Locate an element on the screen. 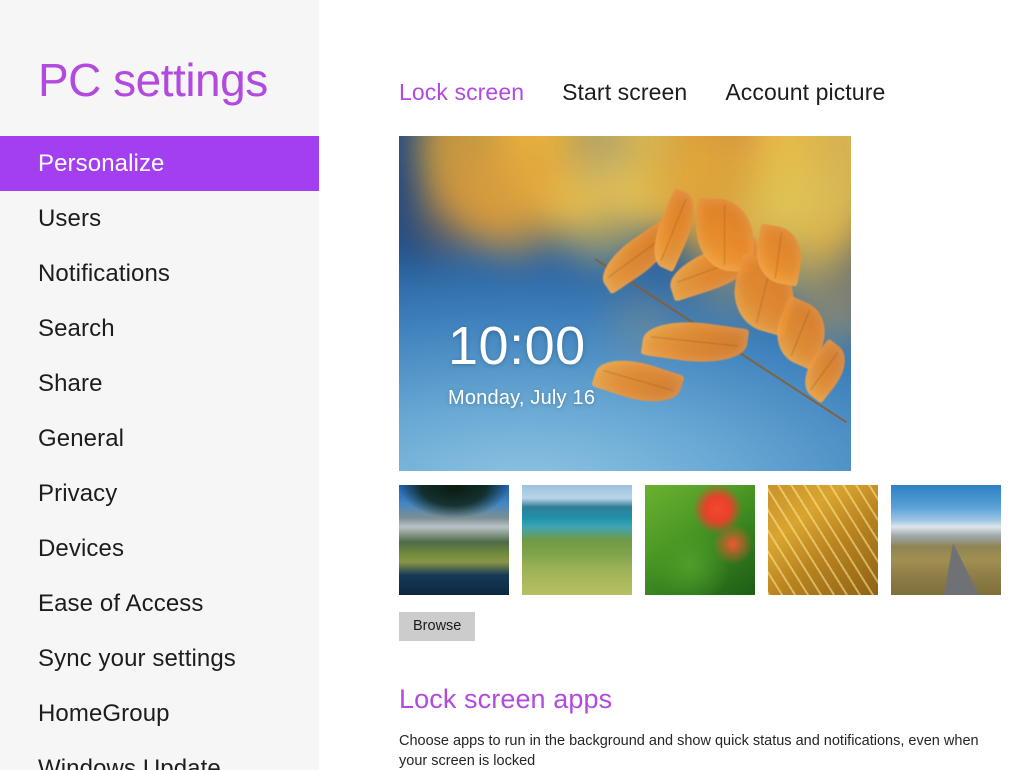 The image size is (1025, 770). sidebar-item-label: Windows Update is located at coordinates (129, 762).